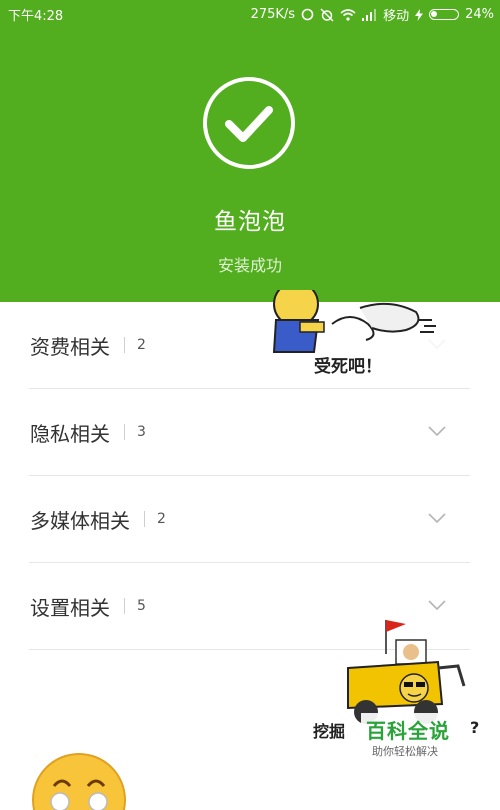  I want to click on status-bar: 下午4:28 275K/s 移动 24%, so click(250, 13).